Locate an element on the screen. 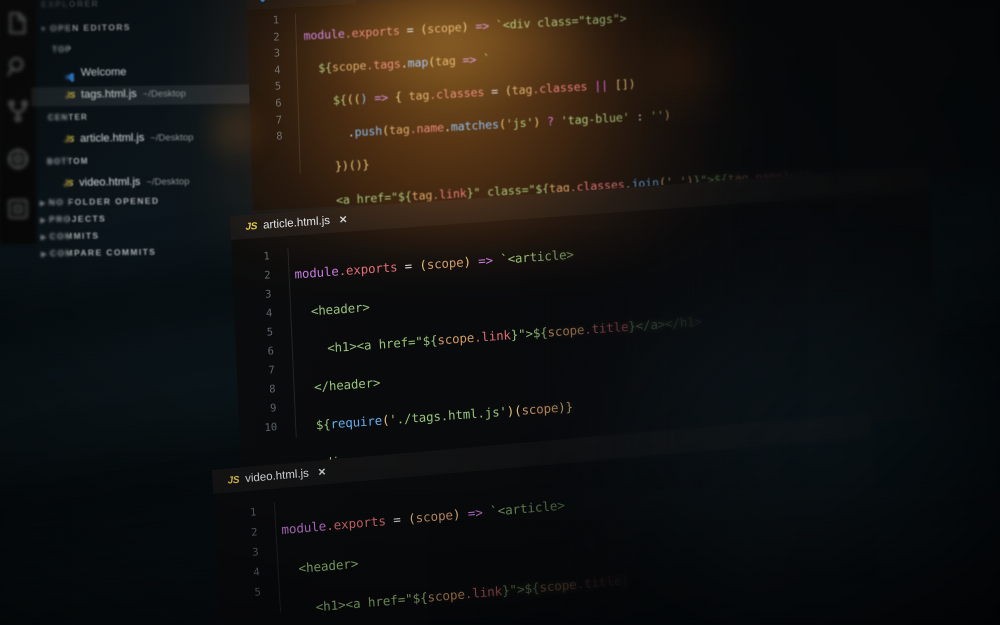 This screenshot has width=1000, height=625. list-item: Welcome is located at coordinates (96, 74).